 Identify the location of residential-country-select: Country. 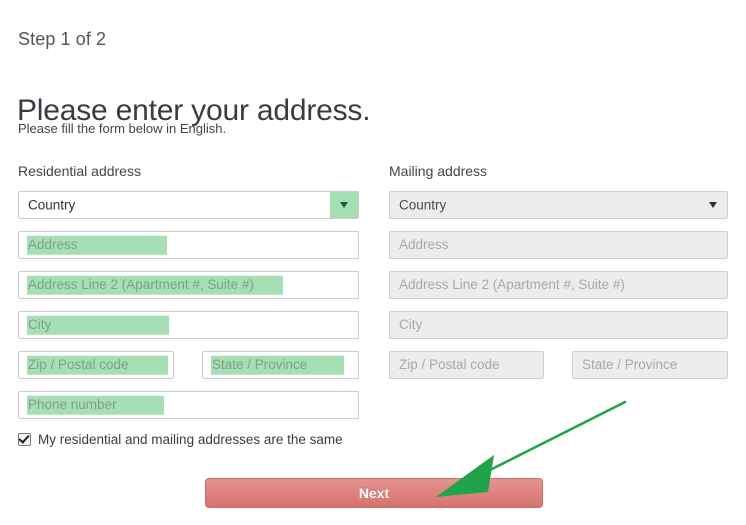
(188, 205).